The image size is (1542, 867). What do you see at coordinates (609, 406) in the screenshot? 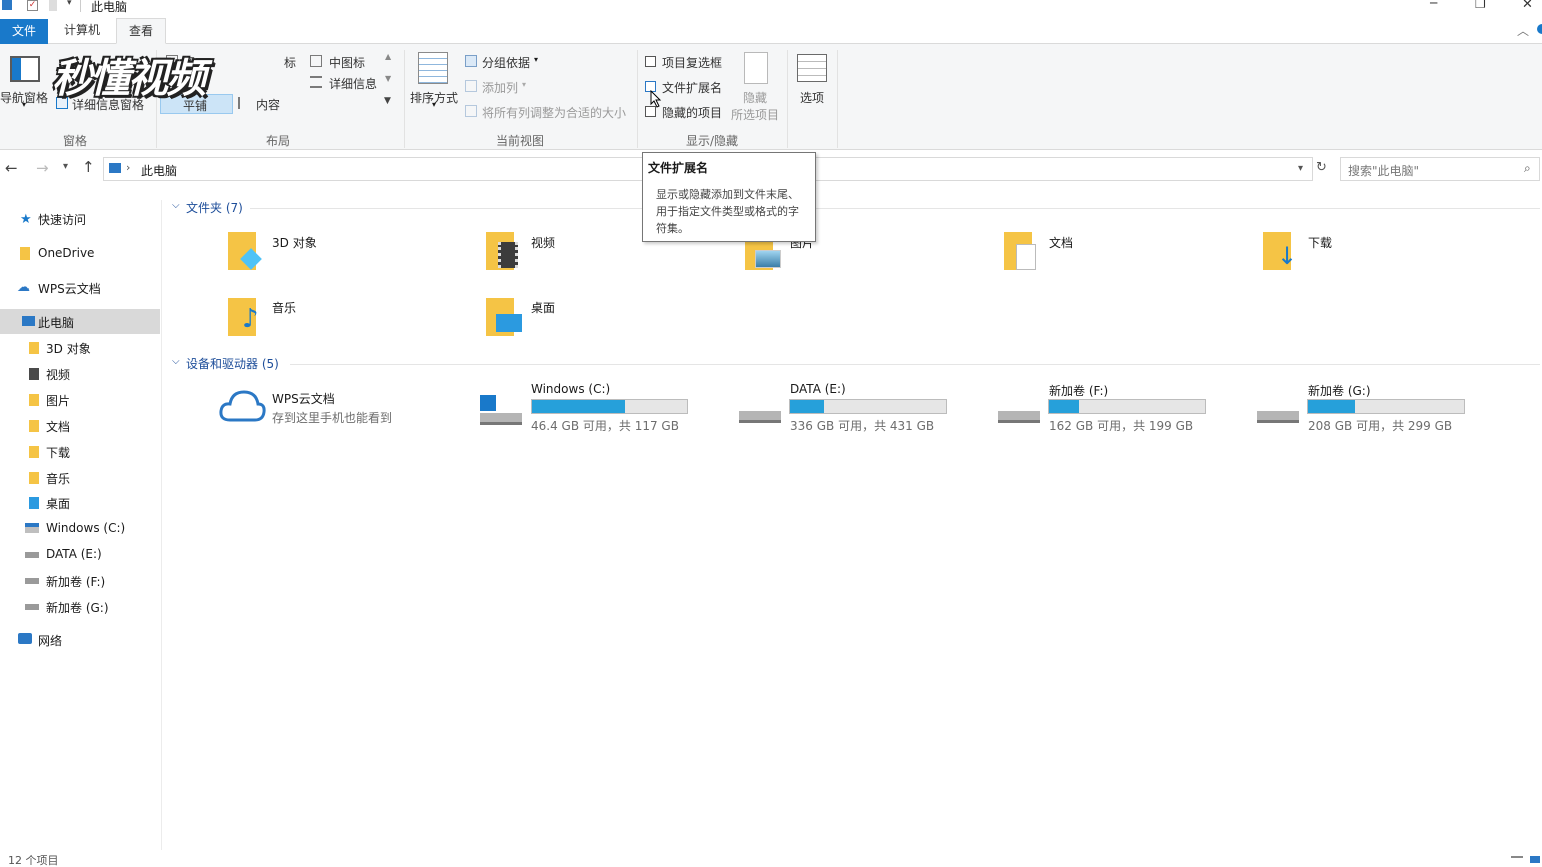
I see `drive-c-usage-bar` at bounding box center [609, 406].